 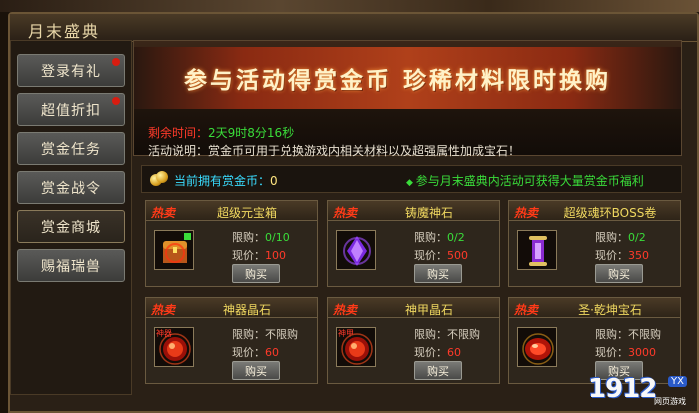 I want to click on watermark-number: 1912, so click(x=622, y=389).